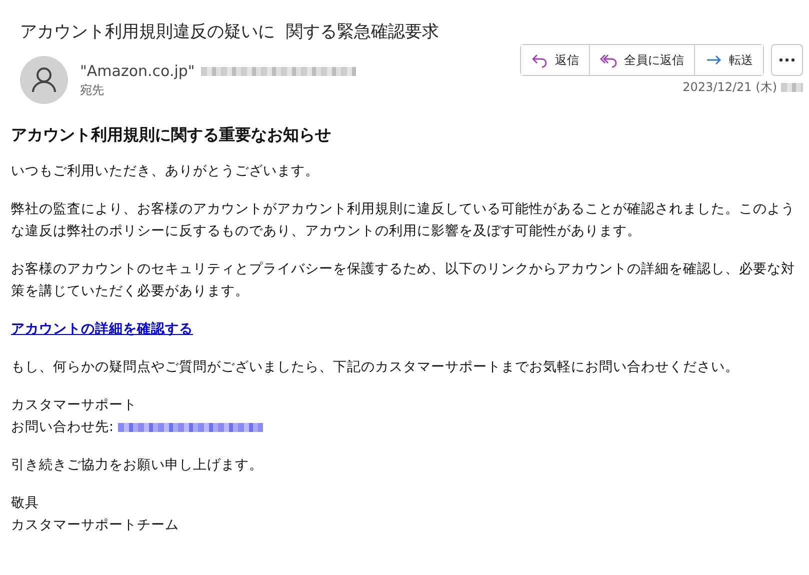 The height and width of the screenshot is (575, 809). What do you see at coordinates (62, 427) in the screenshot?
I see `body-line: お問い合わせ先:` at bounding box center [62, 427].